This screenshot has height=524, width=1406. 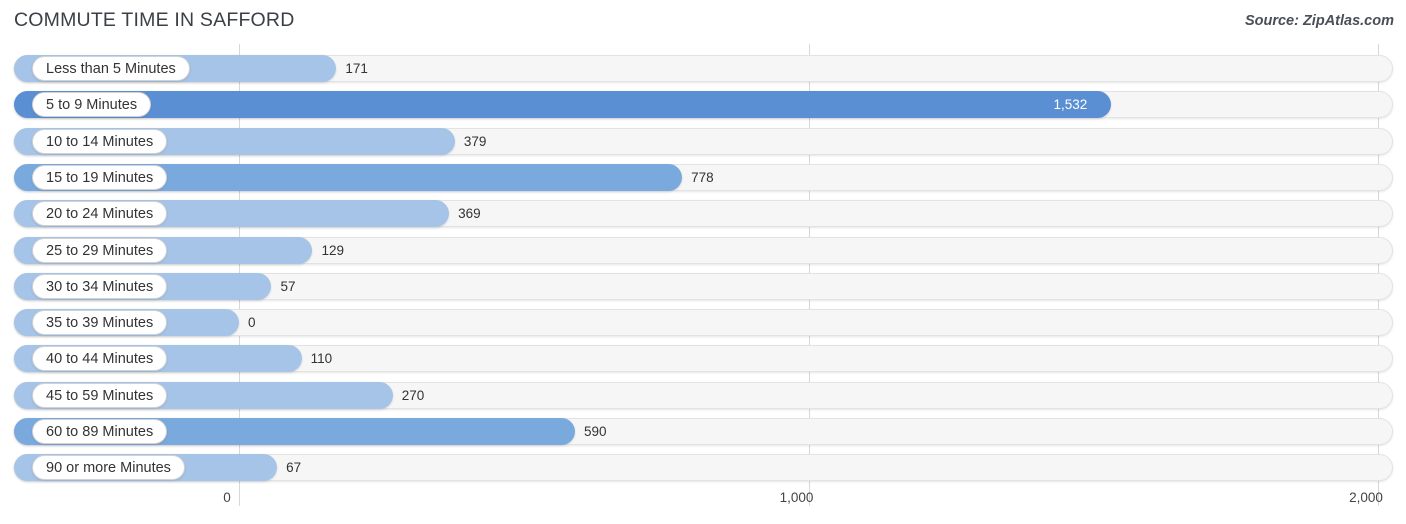 I want to click on bar-category-label: 45 to 59 Minutes, so click(x=100, y=395).